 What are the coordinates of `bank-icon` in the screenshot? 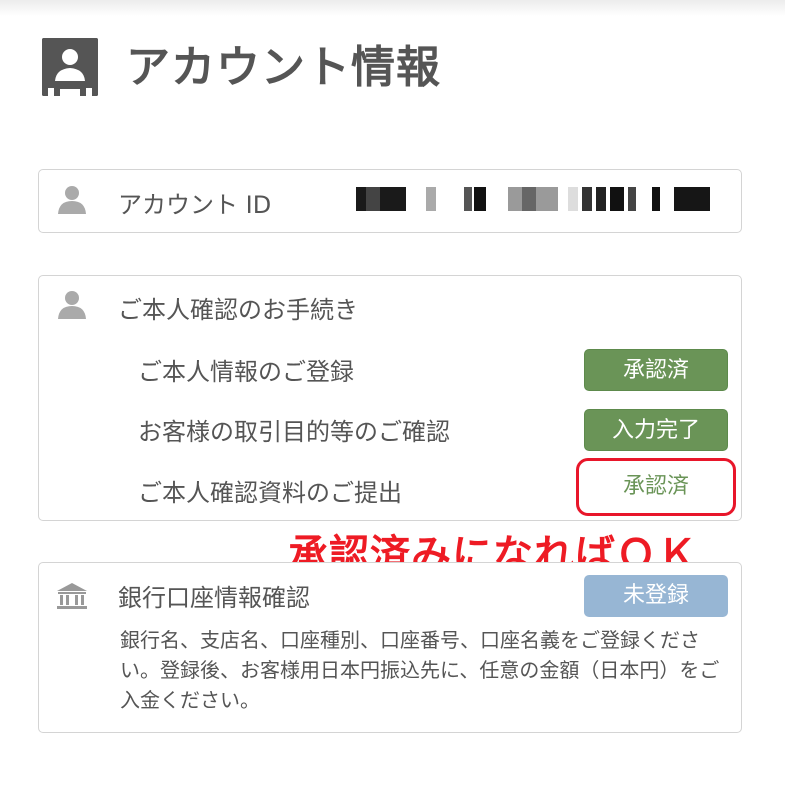 It's located at (72, 596).